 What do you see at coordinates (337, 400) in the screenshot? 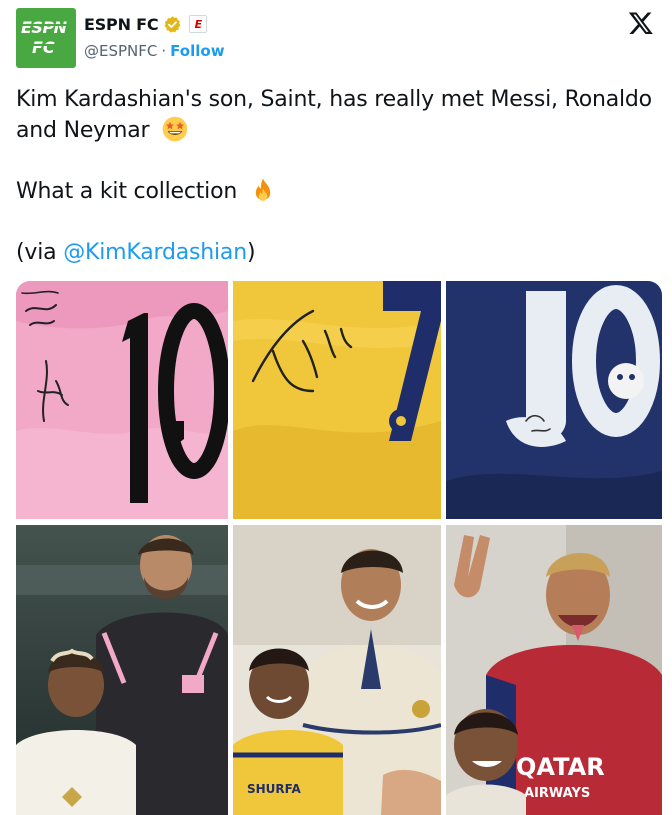
I see `ronaldo-signed-jersey-photo` at bounding box center [337, 400].